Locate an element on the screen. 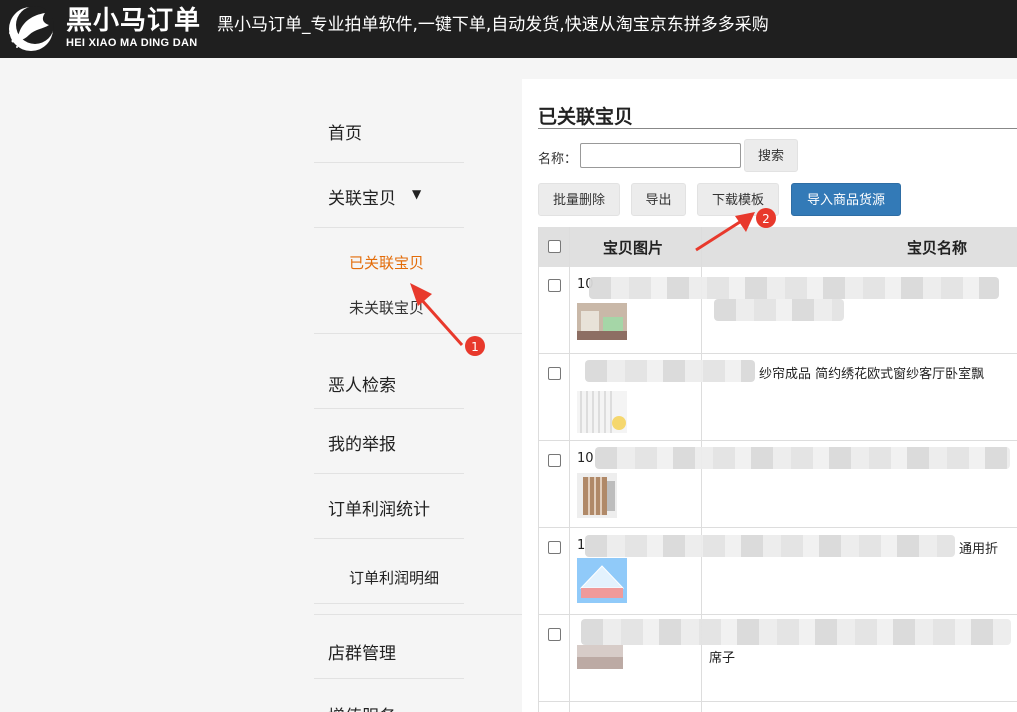 Image resolution: width=1017 pixels, height=712 pixels. import-source-button: 导入商品货源 is located at coordinates (846, 199).